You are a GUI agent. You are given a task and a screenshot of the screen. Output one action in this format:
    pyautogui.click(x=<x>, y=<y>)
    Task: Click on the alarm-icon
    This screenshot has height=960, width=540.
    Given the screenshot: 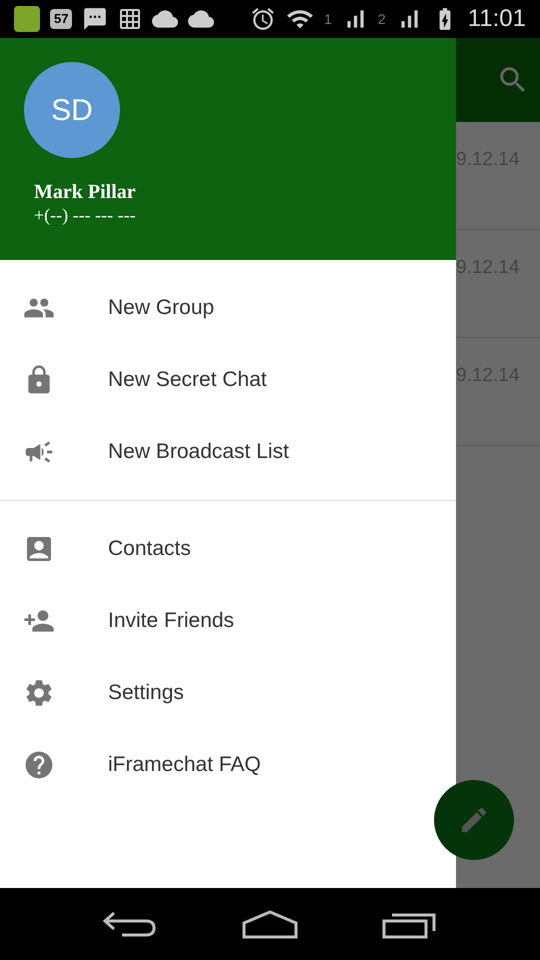 What is the action you would take?
    pyautogui.click(x=263, y=19)
    